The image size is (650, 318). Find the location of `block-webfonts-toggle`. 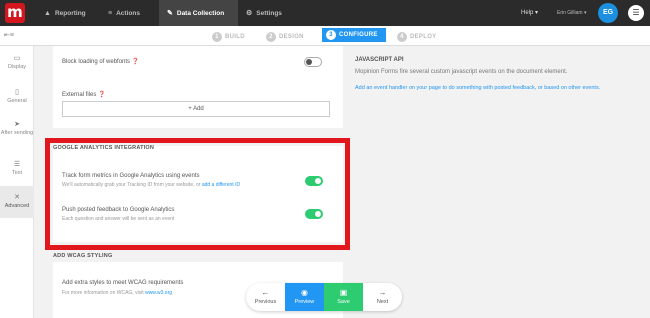

block-webfonts-toggle is located at coordinates (313, 62).